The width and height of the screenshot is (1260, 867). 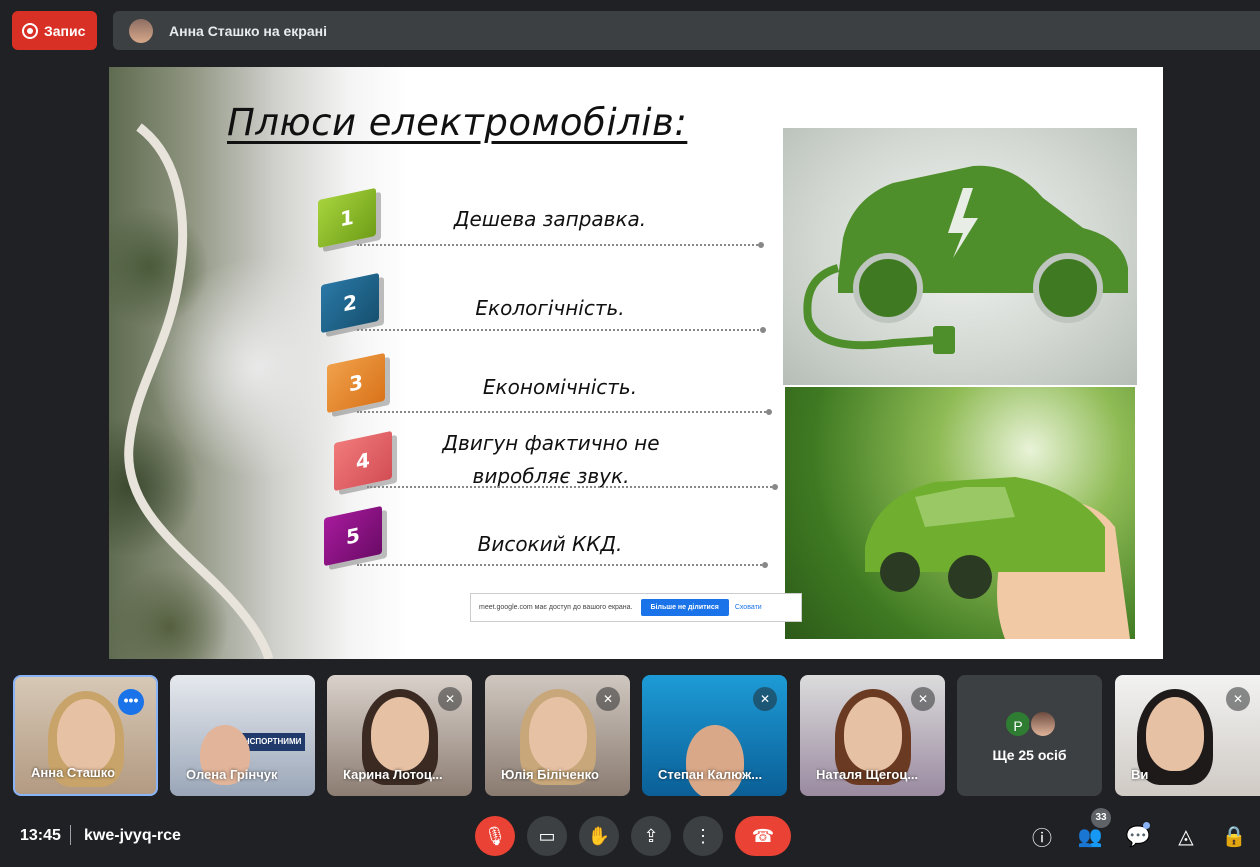 I want to click on presenter-bar: Анна Сташко на екрані, so click(x=686, y=30).